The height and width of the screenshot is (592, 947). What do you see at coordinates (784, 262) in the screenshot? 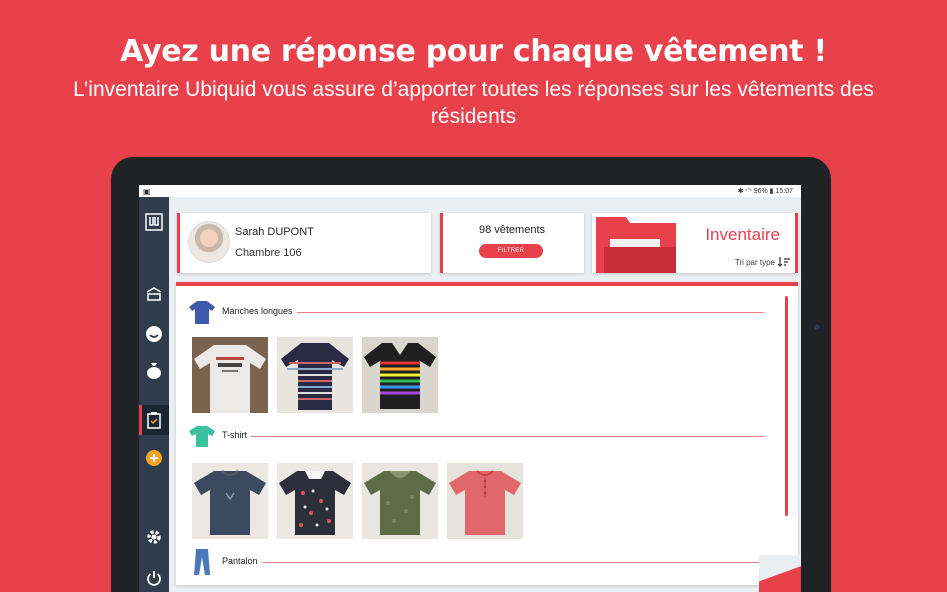
I see `sort-icon` at bounding box center [784, 262].